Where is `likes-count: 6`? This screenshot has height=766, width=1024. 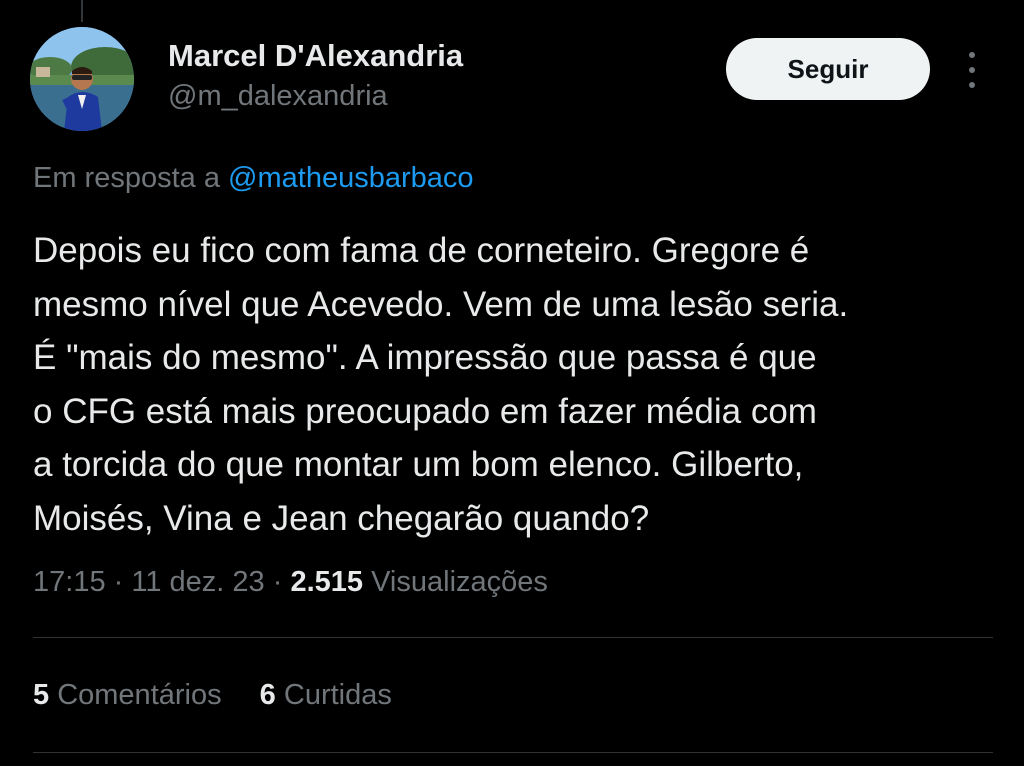
likes-count: 6 is located at coordinates (267, 695).